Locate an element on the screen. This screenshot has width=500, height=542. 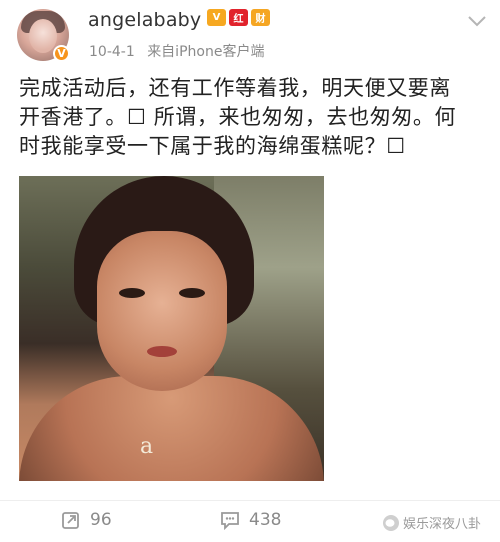
watermark-text: 娱乐深夜八卦 is located at coordinates (442, 524).